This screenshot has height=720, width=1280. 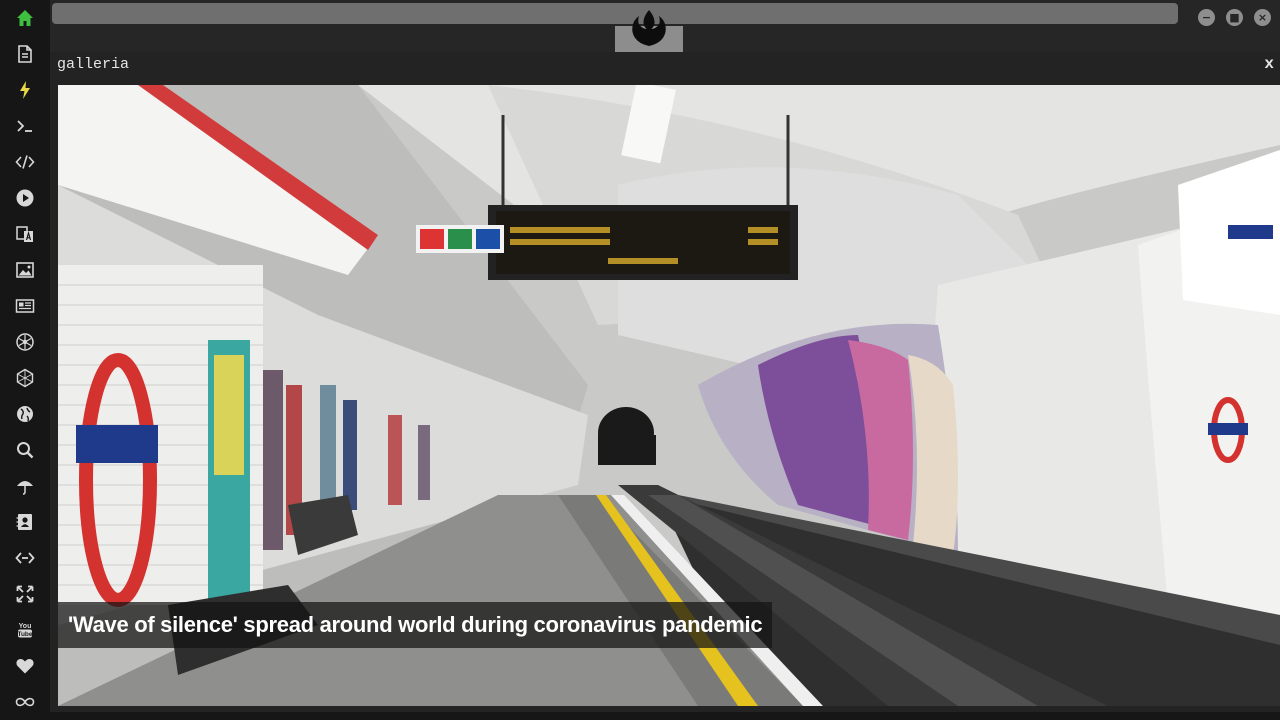 I want to click on document-icon, so click(x=25, y=54).